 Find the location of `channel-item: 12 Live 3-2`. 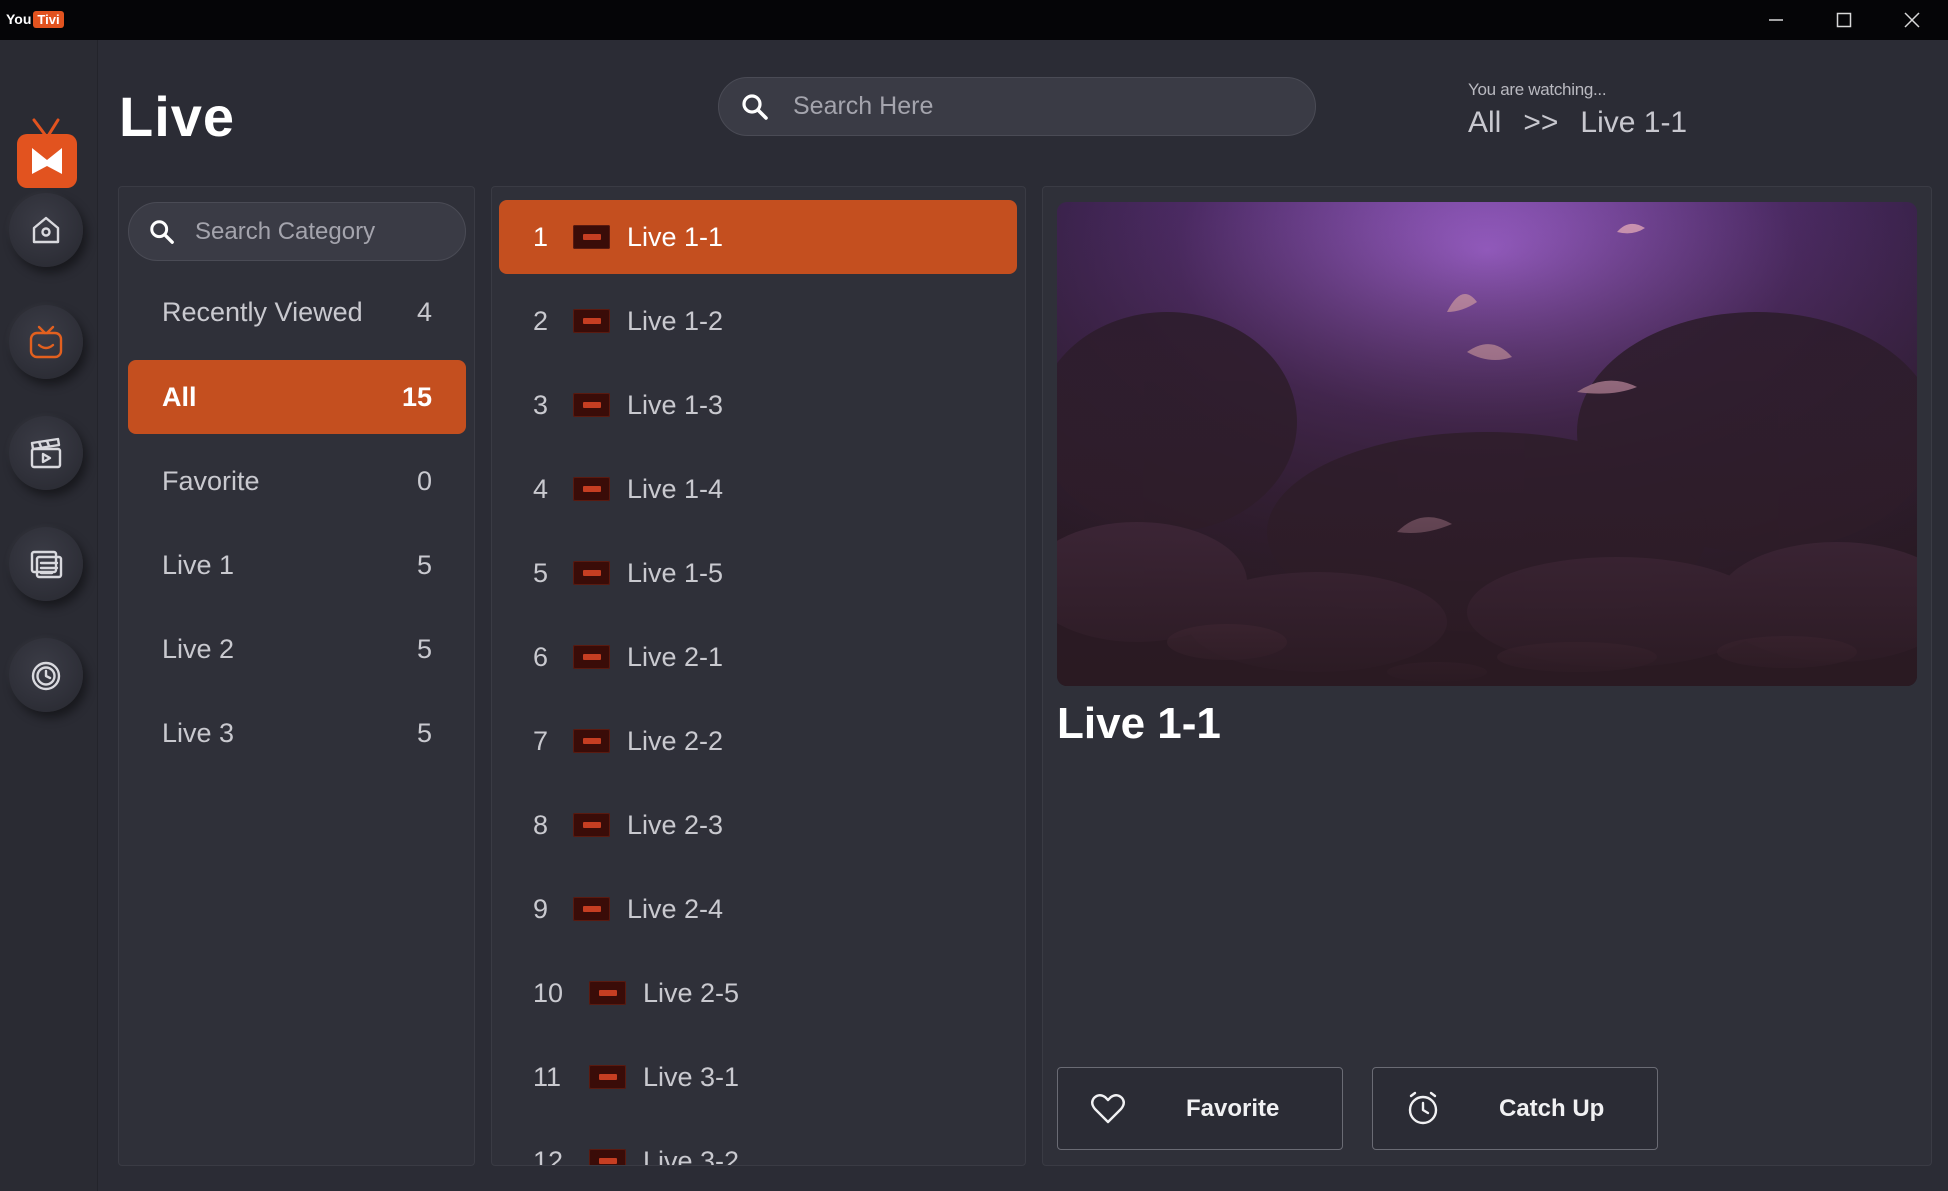

channel-item: 12 Live 3-2 is located at coordinates (758, 1145).